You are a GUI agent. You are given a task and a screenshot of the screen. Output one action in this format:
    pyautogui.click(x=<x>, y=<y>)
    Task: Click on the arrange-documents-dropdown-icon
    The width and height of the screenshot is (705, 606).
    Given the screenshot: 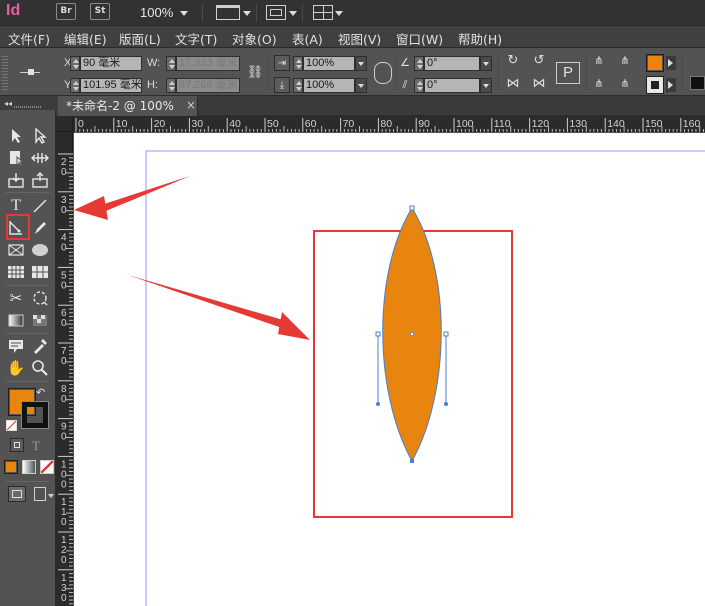 What is the action you would take?
    pyautogui.click(x=339, y=13)
    